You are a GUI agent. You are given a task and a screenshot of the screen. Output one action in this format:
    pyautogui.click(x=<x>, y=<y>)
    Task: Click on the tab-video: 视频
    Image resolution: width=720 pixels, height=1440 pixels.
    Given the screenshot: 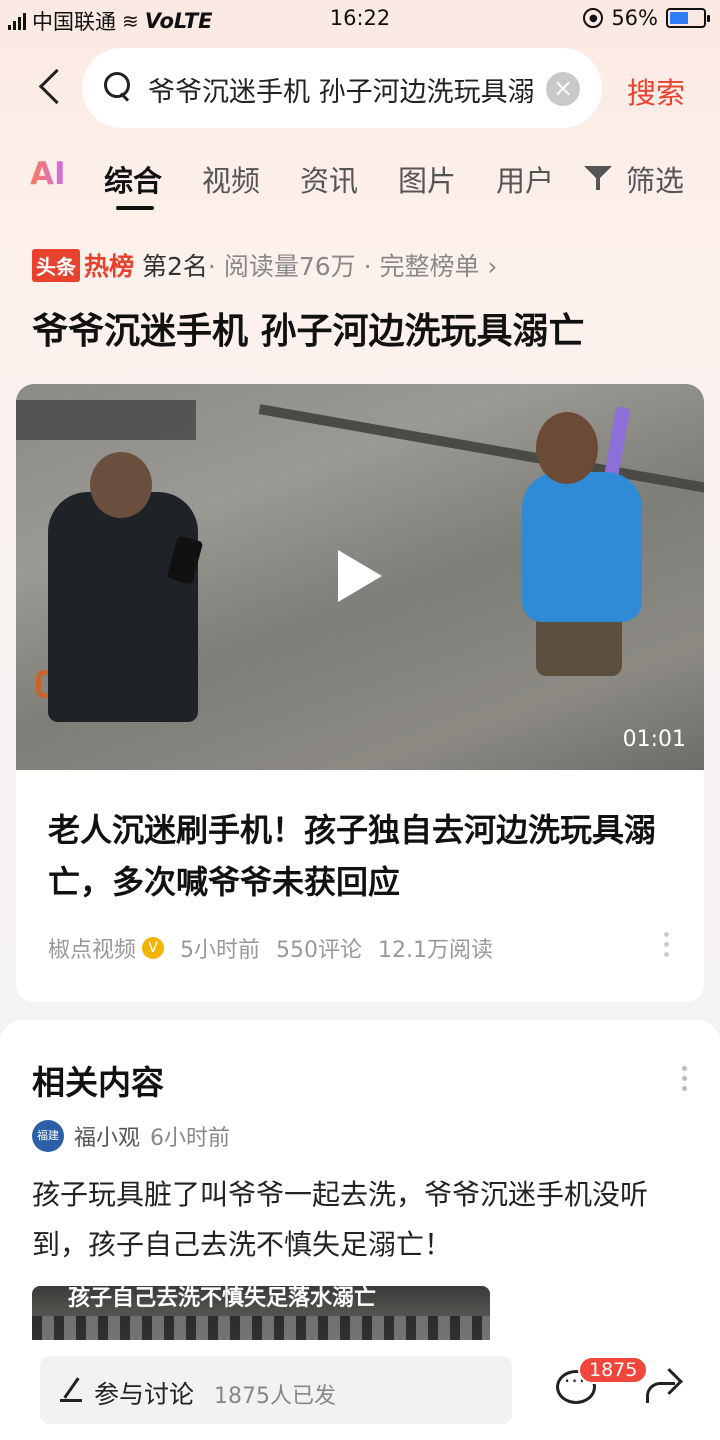 What is the action you would take?
    pyautogui.click(x=231, y=179)
    